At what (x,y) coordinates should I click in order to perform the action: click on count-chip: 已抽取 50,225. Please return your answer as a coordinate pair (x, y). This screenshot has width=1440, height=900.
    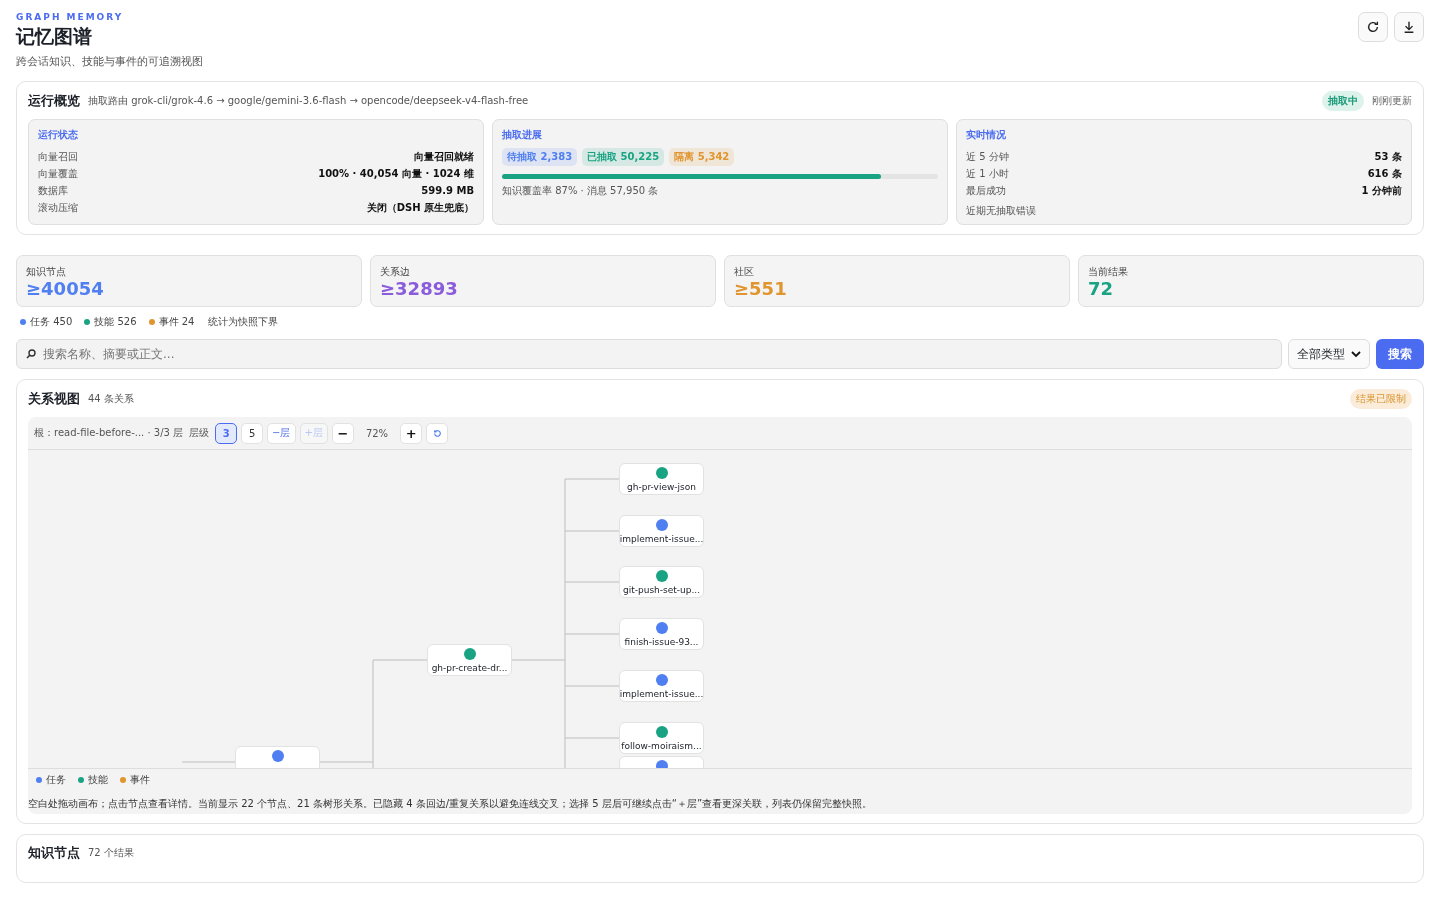
    Looking at the image, I should click on (623, 157).